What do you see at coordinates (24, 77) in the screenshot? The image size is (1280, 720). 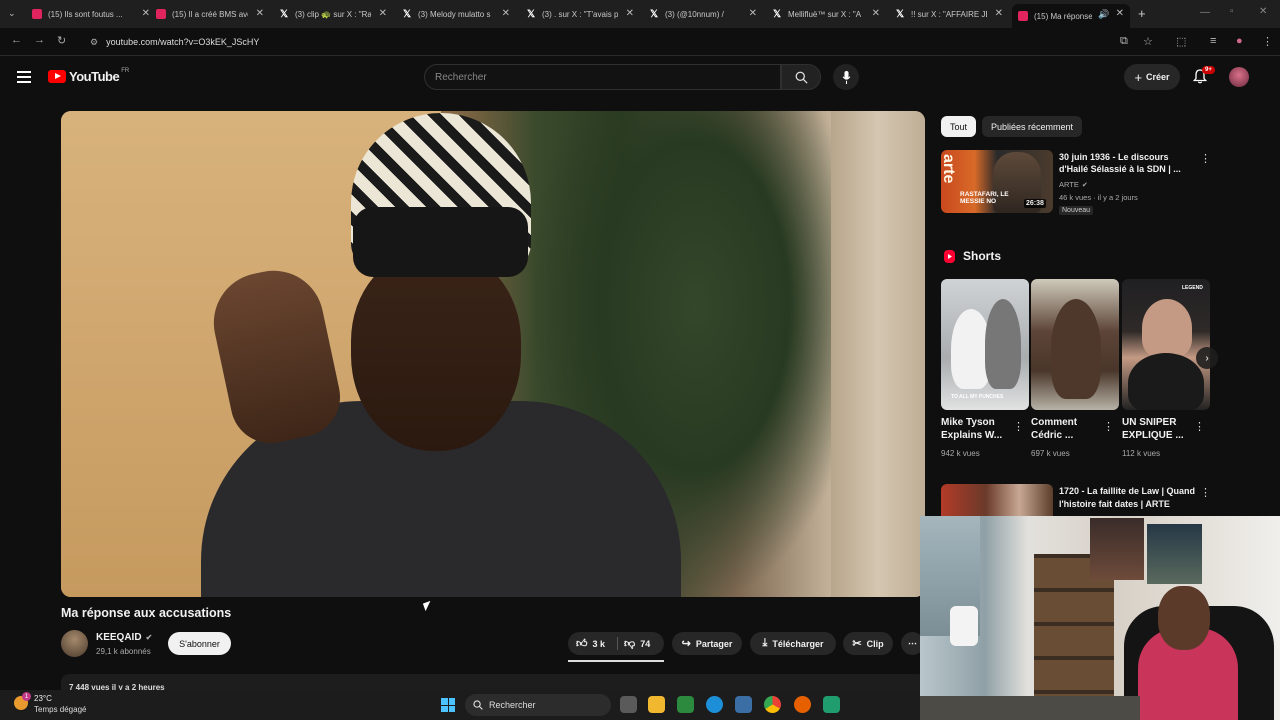 I see `hamburger-menu-icon` at bounding box center [24, 77].